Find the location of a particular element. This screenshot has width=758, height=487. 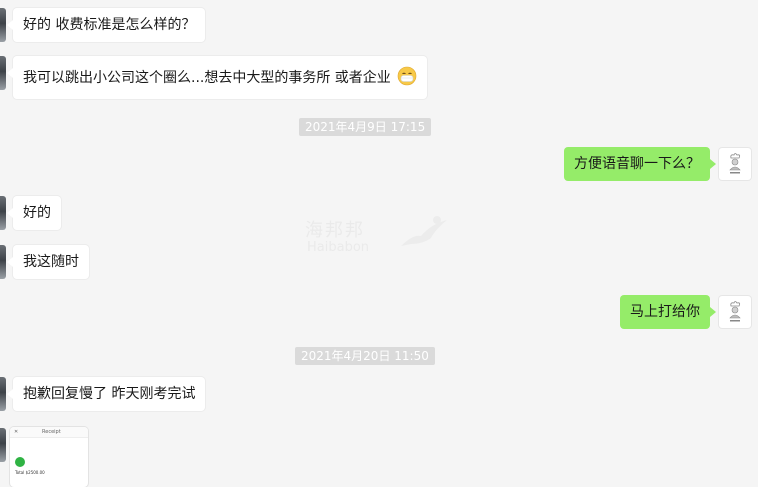

message-row-left: 我可以跳出小公司这个圈么...想去中大型的事务所 或者企业 is located at coordinates (379, 77).